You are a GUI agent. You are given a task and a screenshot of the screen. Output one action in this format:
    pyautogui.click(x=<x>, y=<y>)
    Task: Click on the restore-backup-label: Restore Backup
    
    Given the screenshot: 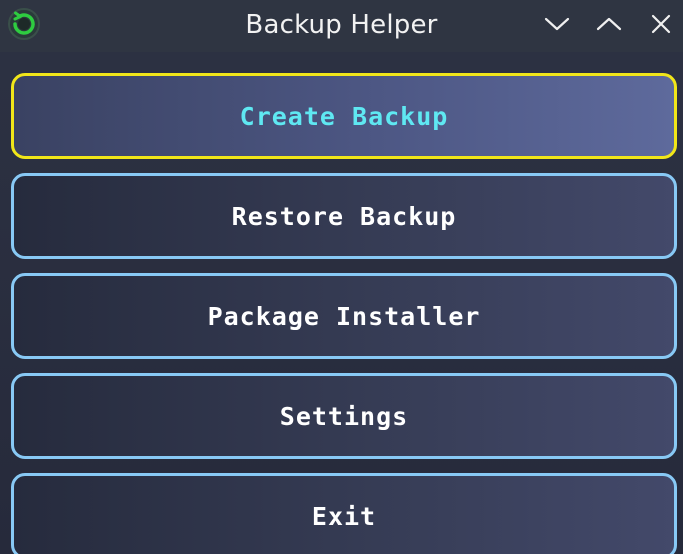 What is the action you would take?
    pyautogui.click(x=344, y=216)
    